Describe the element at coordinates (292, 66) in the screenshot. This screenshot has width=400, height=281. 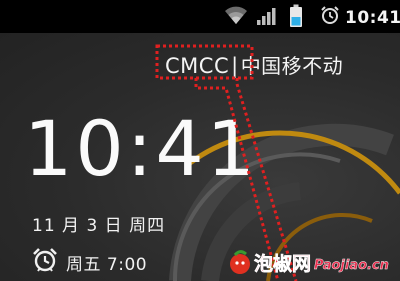
I see `carrier-local-name: 中国移不动` at that location.